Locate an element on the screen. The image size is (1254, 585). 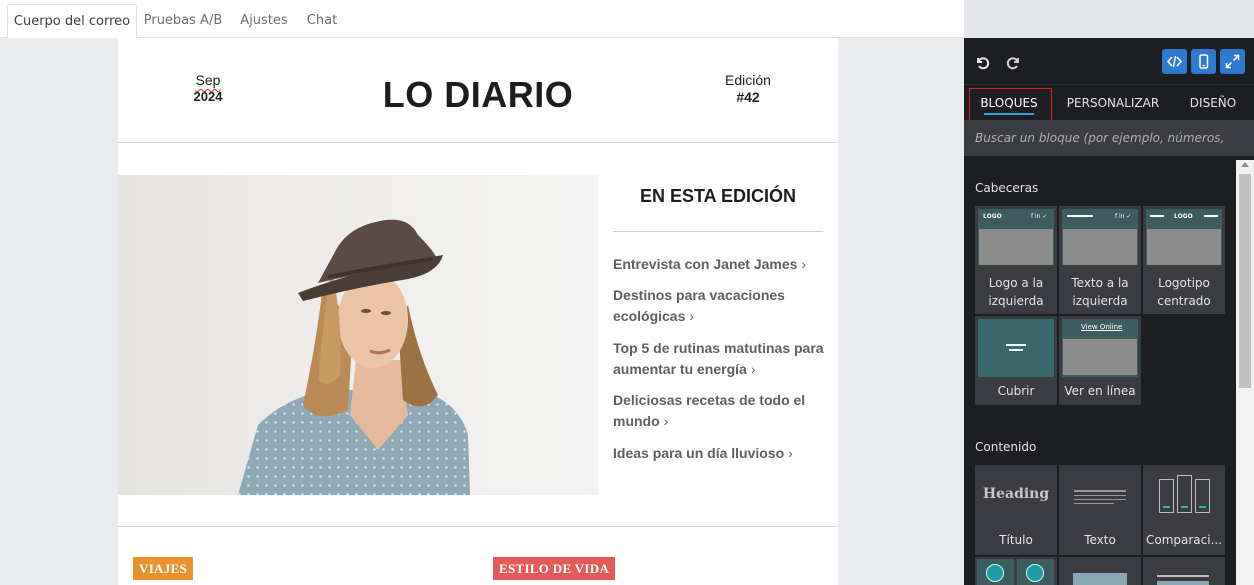
panel-scrollbar-thumb is located at coordinates (1245, 281).